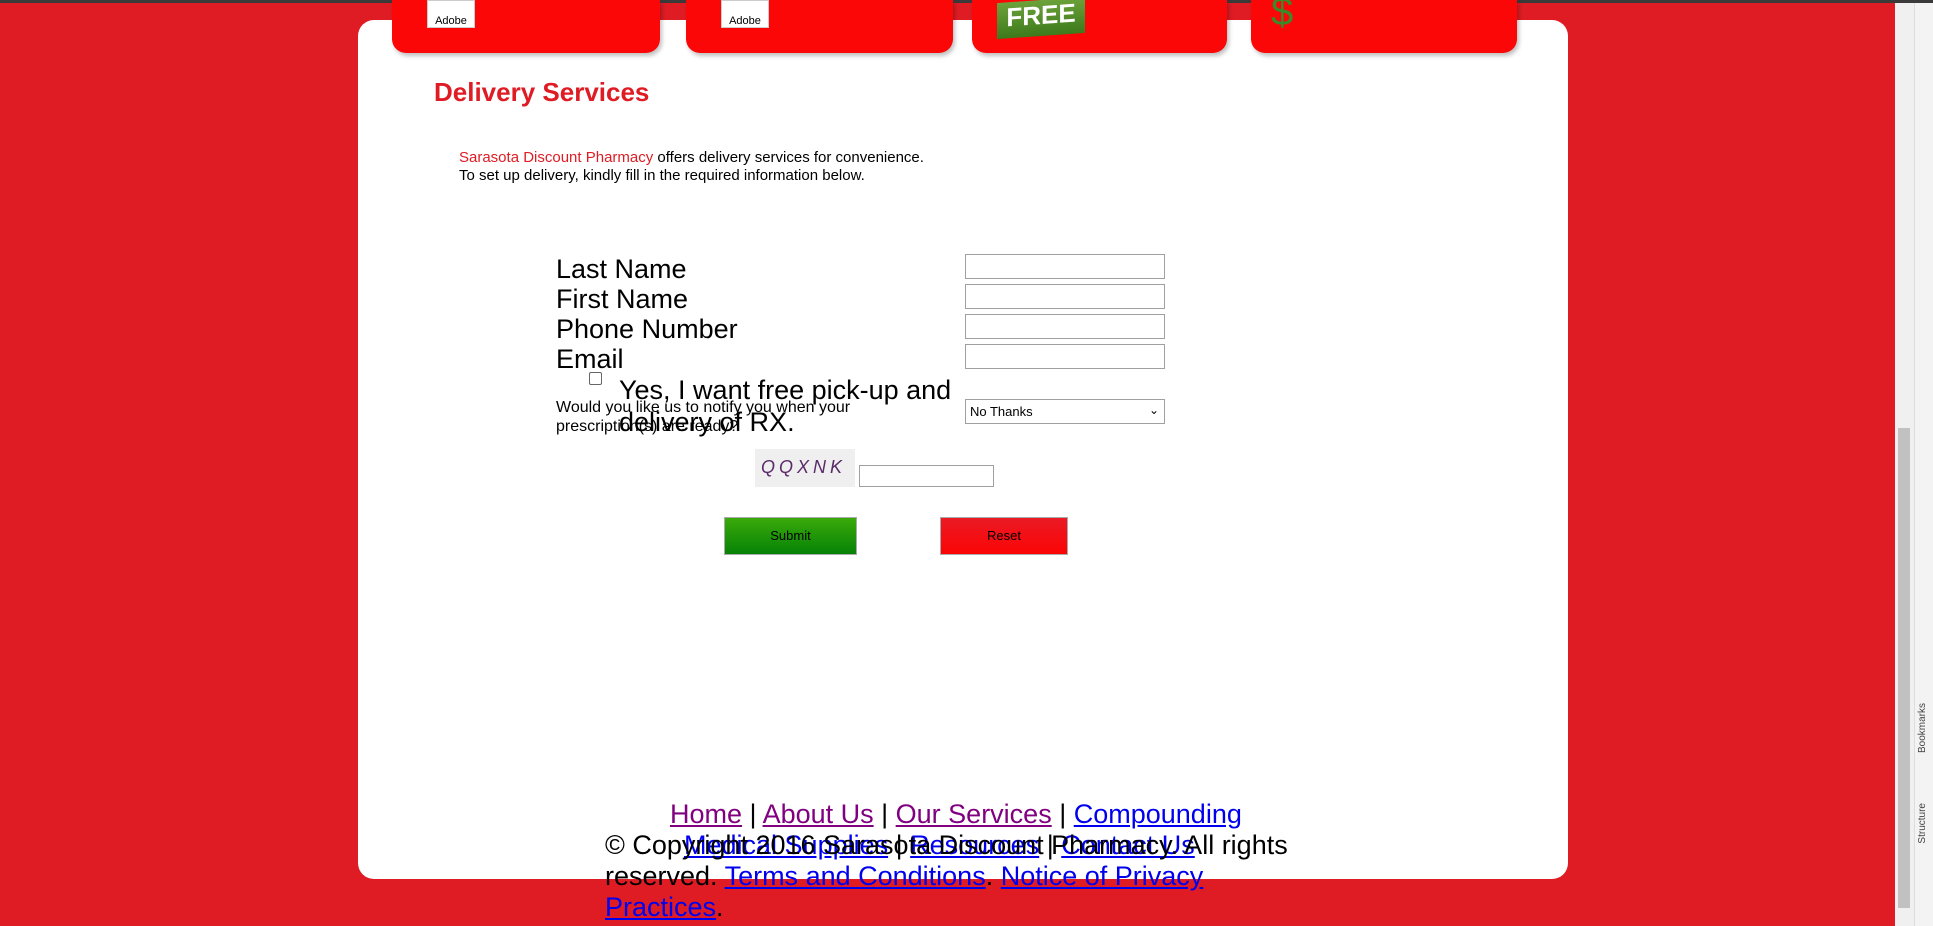 This screenshot has width=1933, height=926. What do you see at coordinates (926, 476) in the screenshot?
I see `captcha-input` at bounding box center [926, 476].